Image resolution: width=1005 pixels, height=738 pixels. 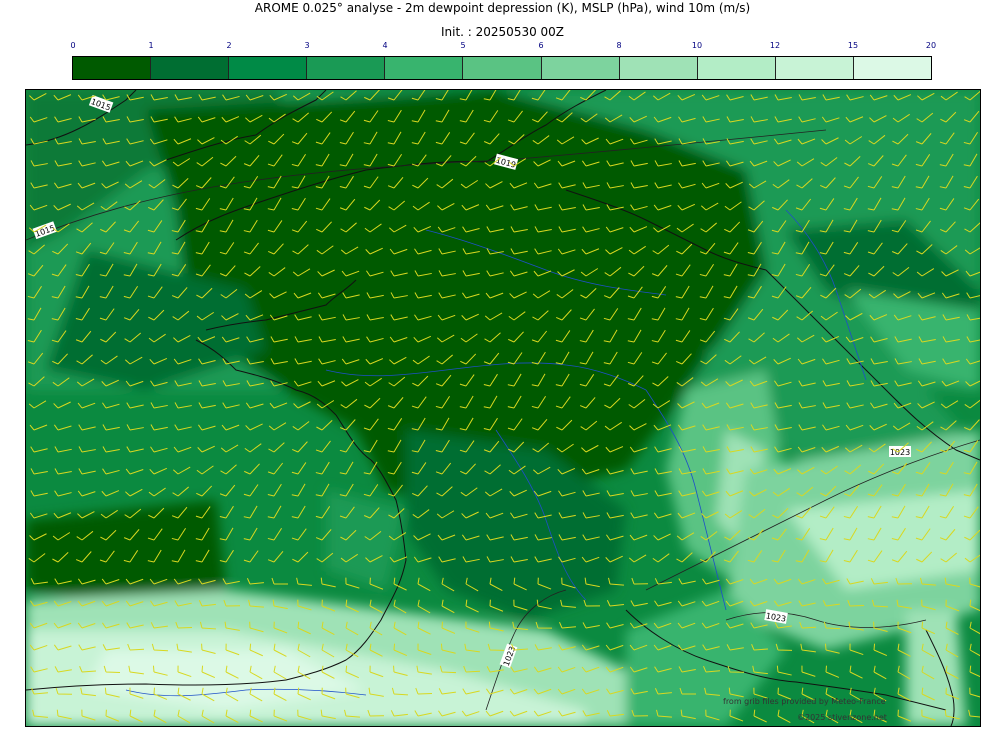 I want to click on colorbar-tick-label: 3, so click(x=307, y=45).